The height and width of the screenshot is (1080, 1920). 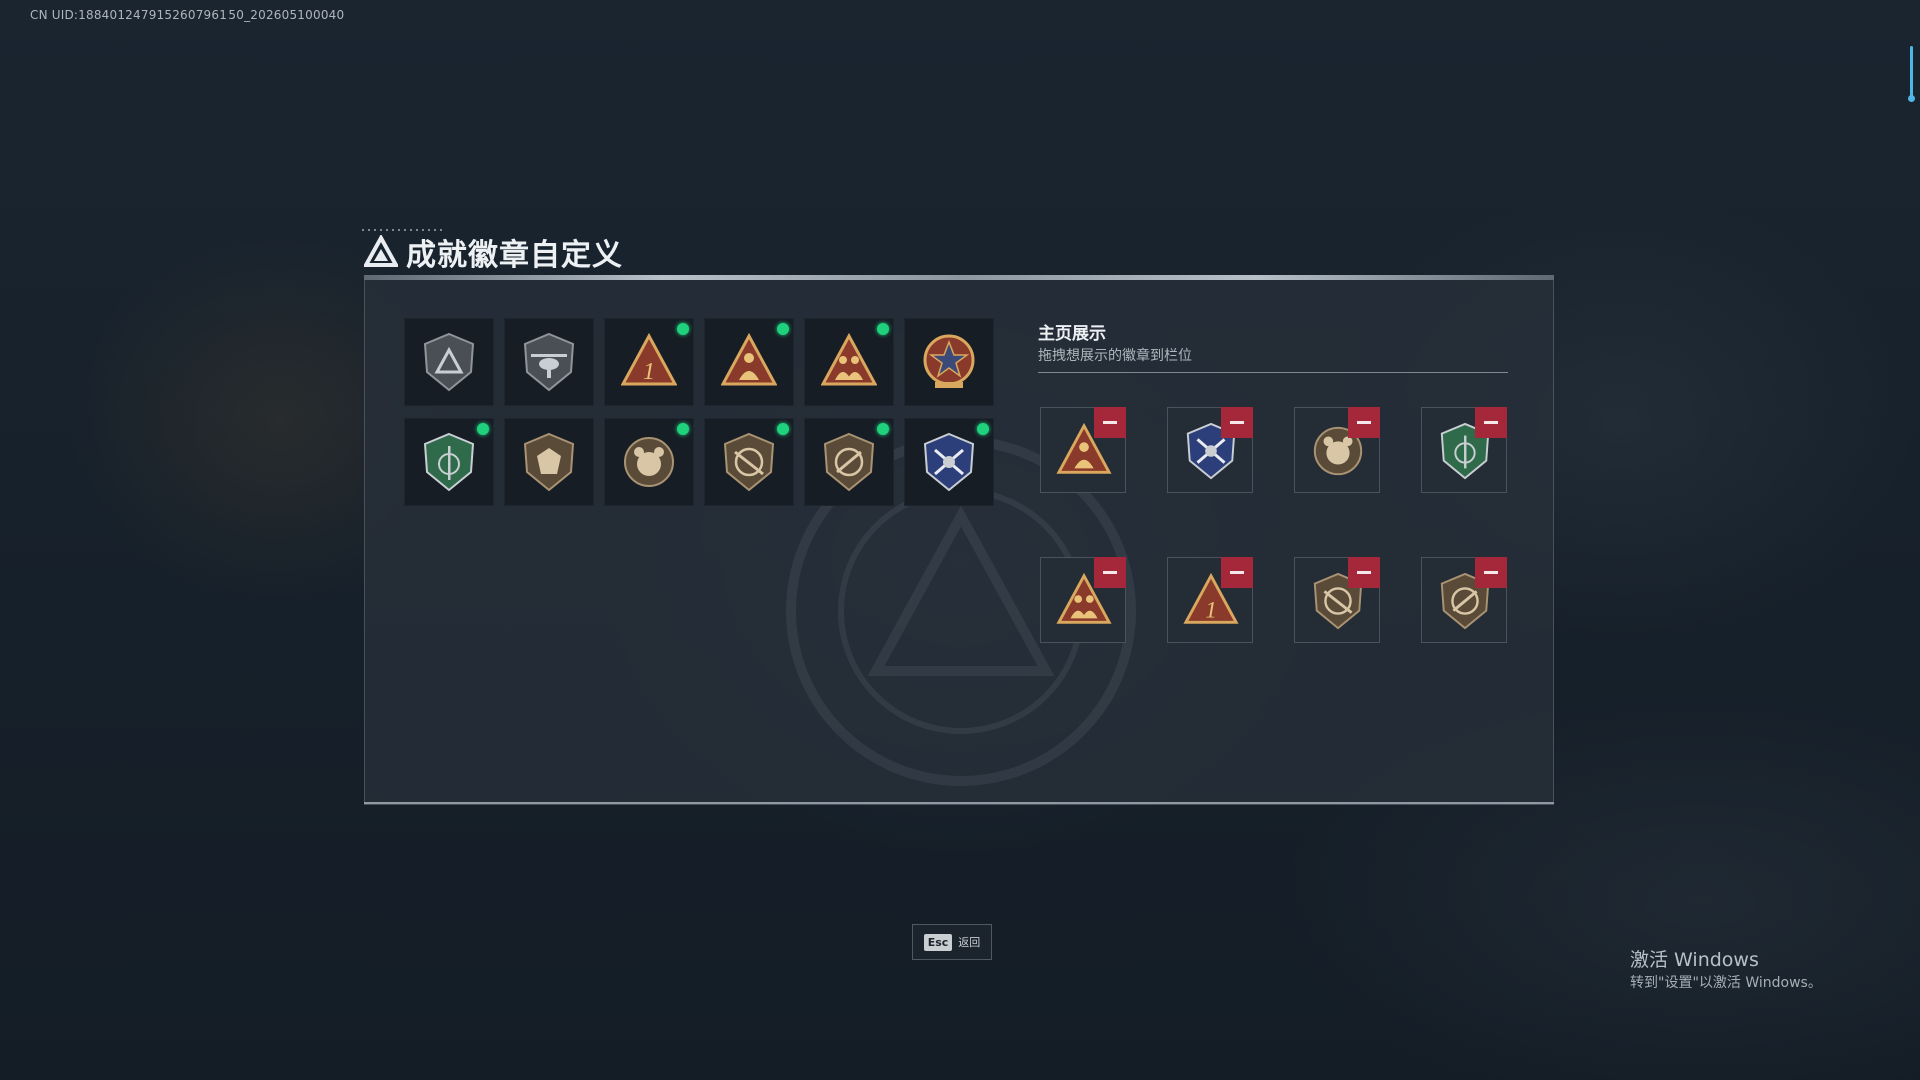 I want to click on scroll-indicator, so click(x=1911, y=74).